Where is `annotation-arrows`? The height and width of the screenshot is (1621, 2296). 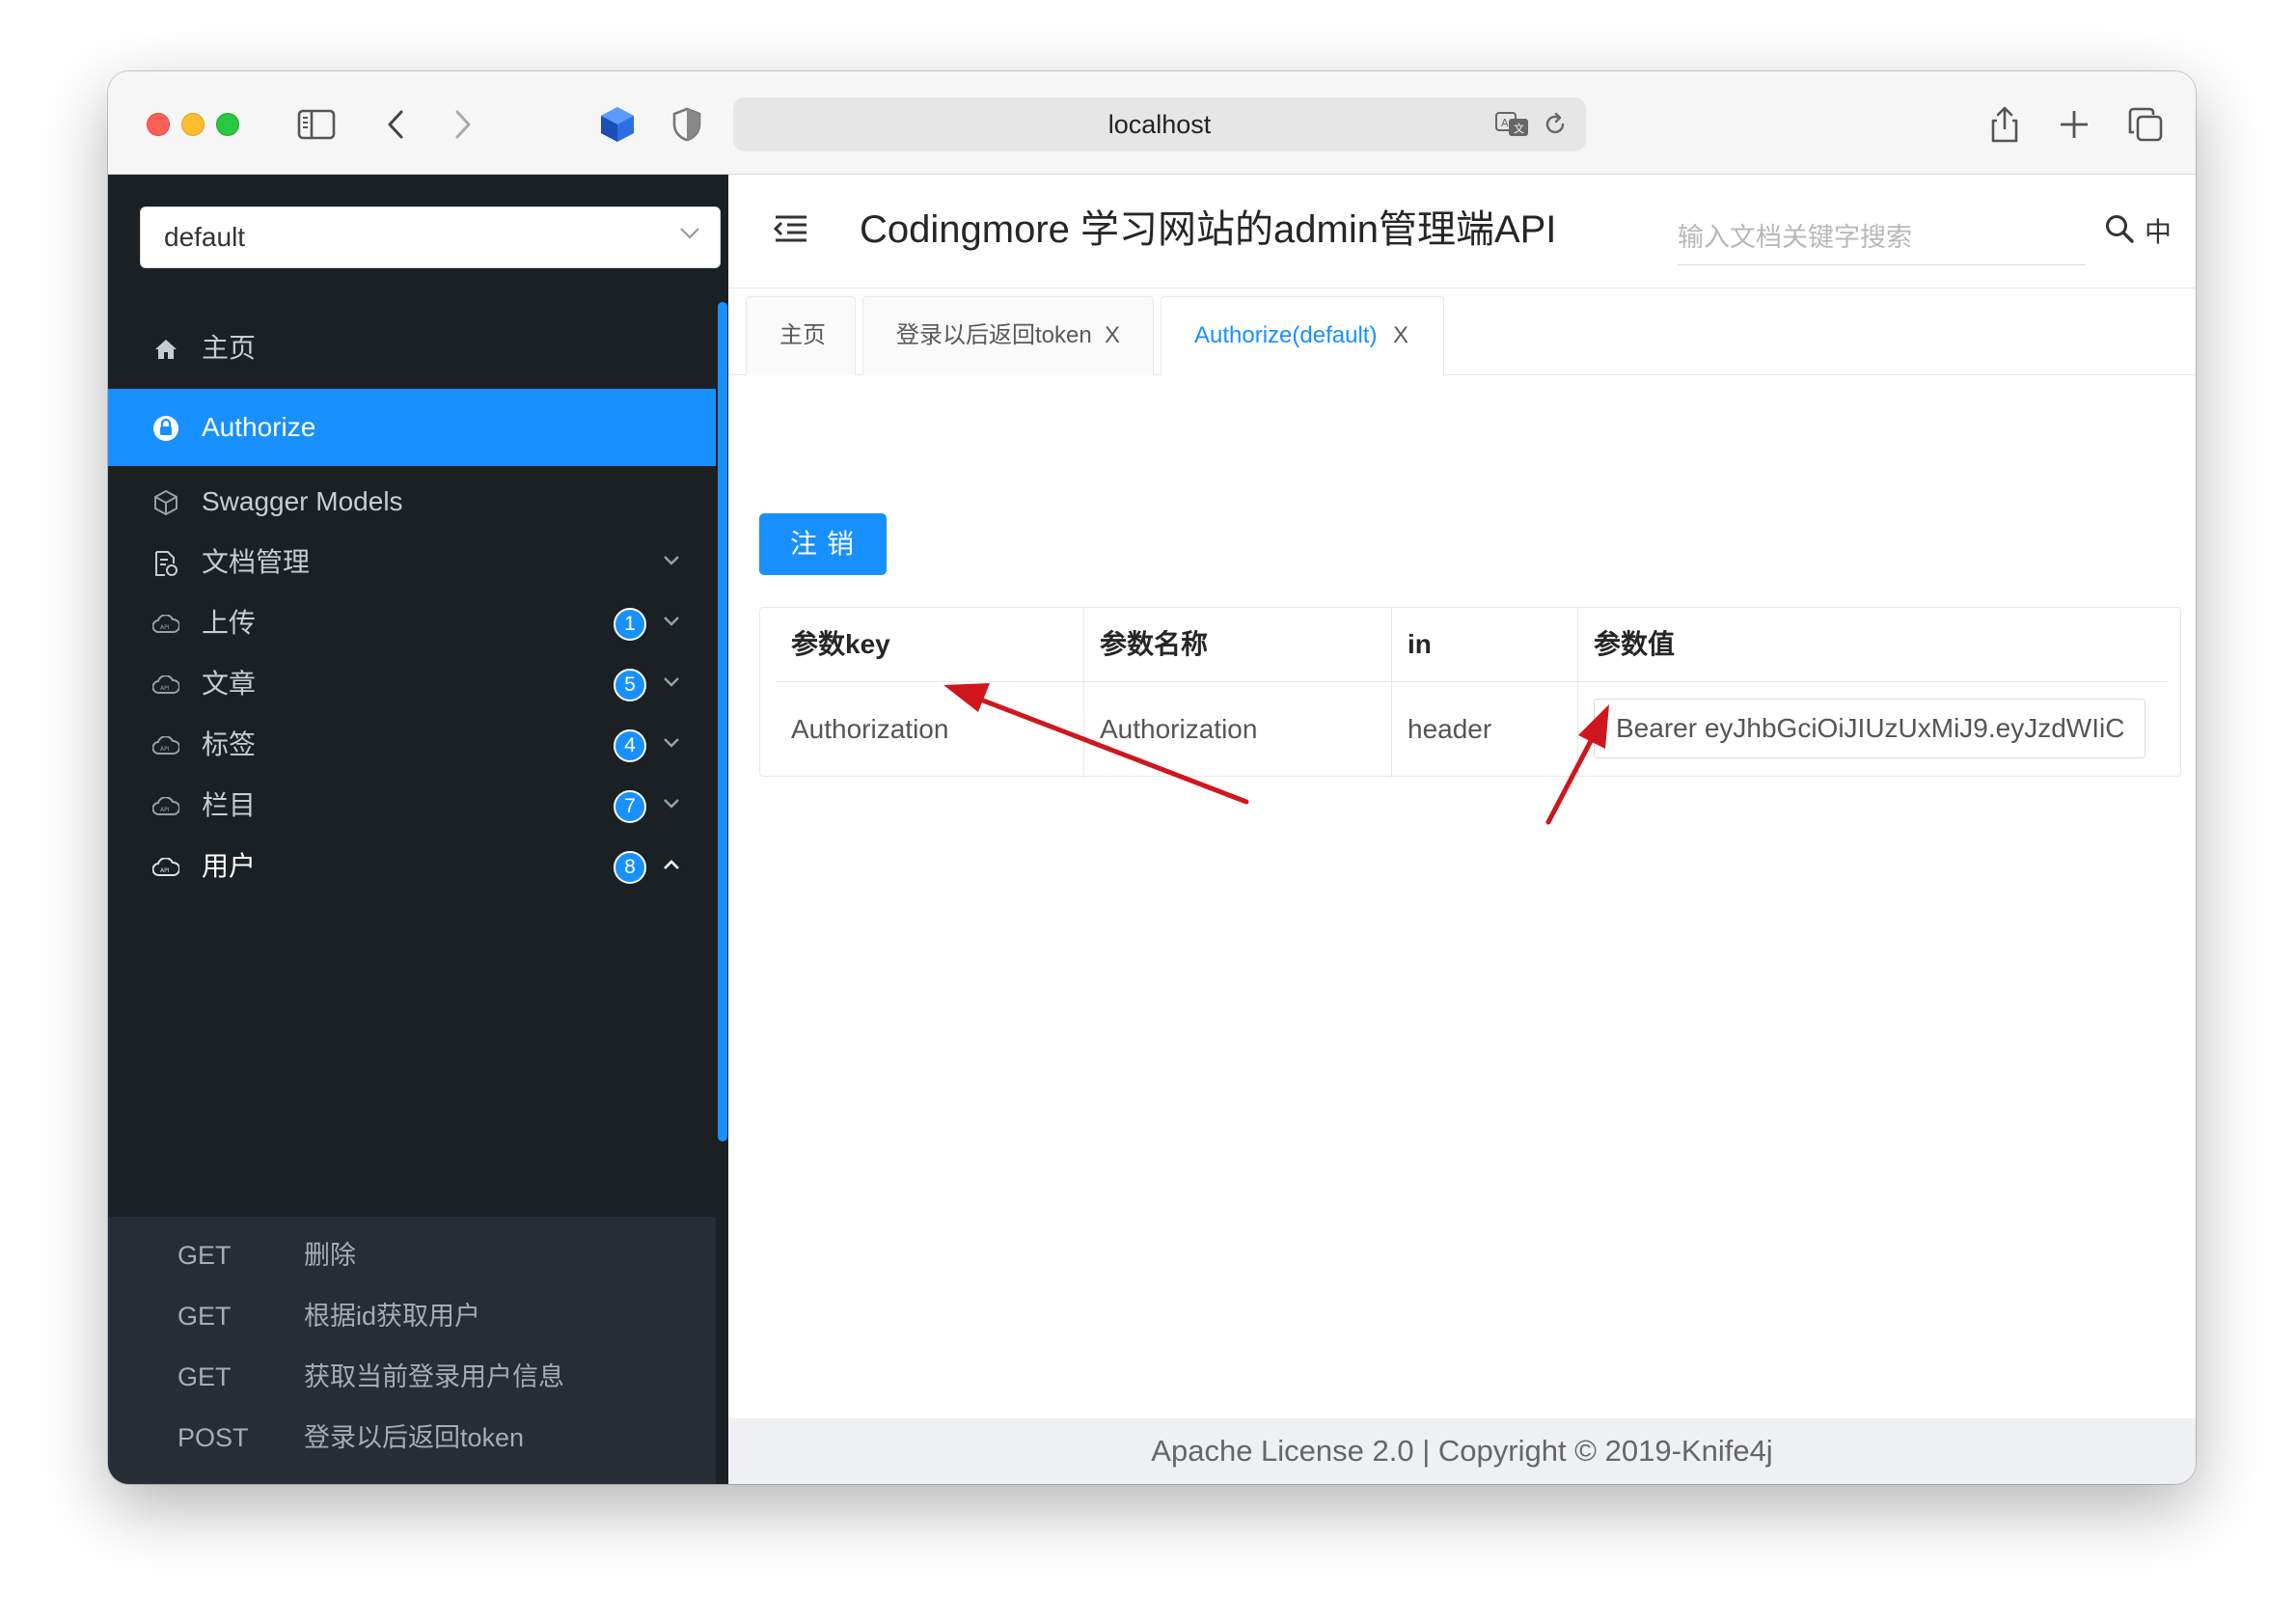 annotation-arrows is located at coordinates (1276, 754).